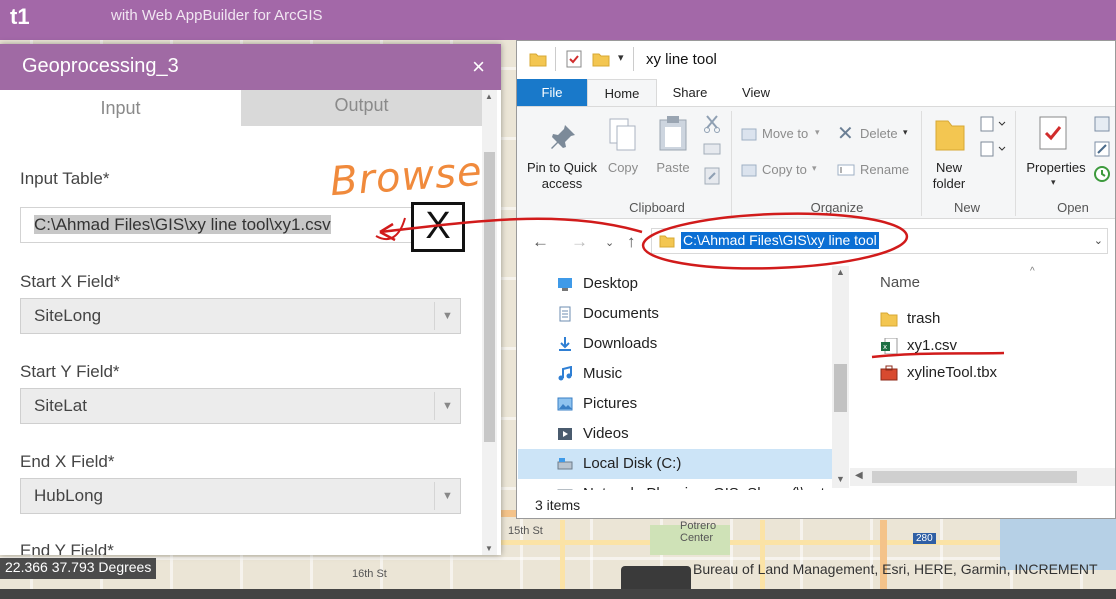  Describe the element at coordinates (574, 59) in the screenshot. I see `properties-check-icon` at that location.